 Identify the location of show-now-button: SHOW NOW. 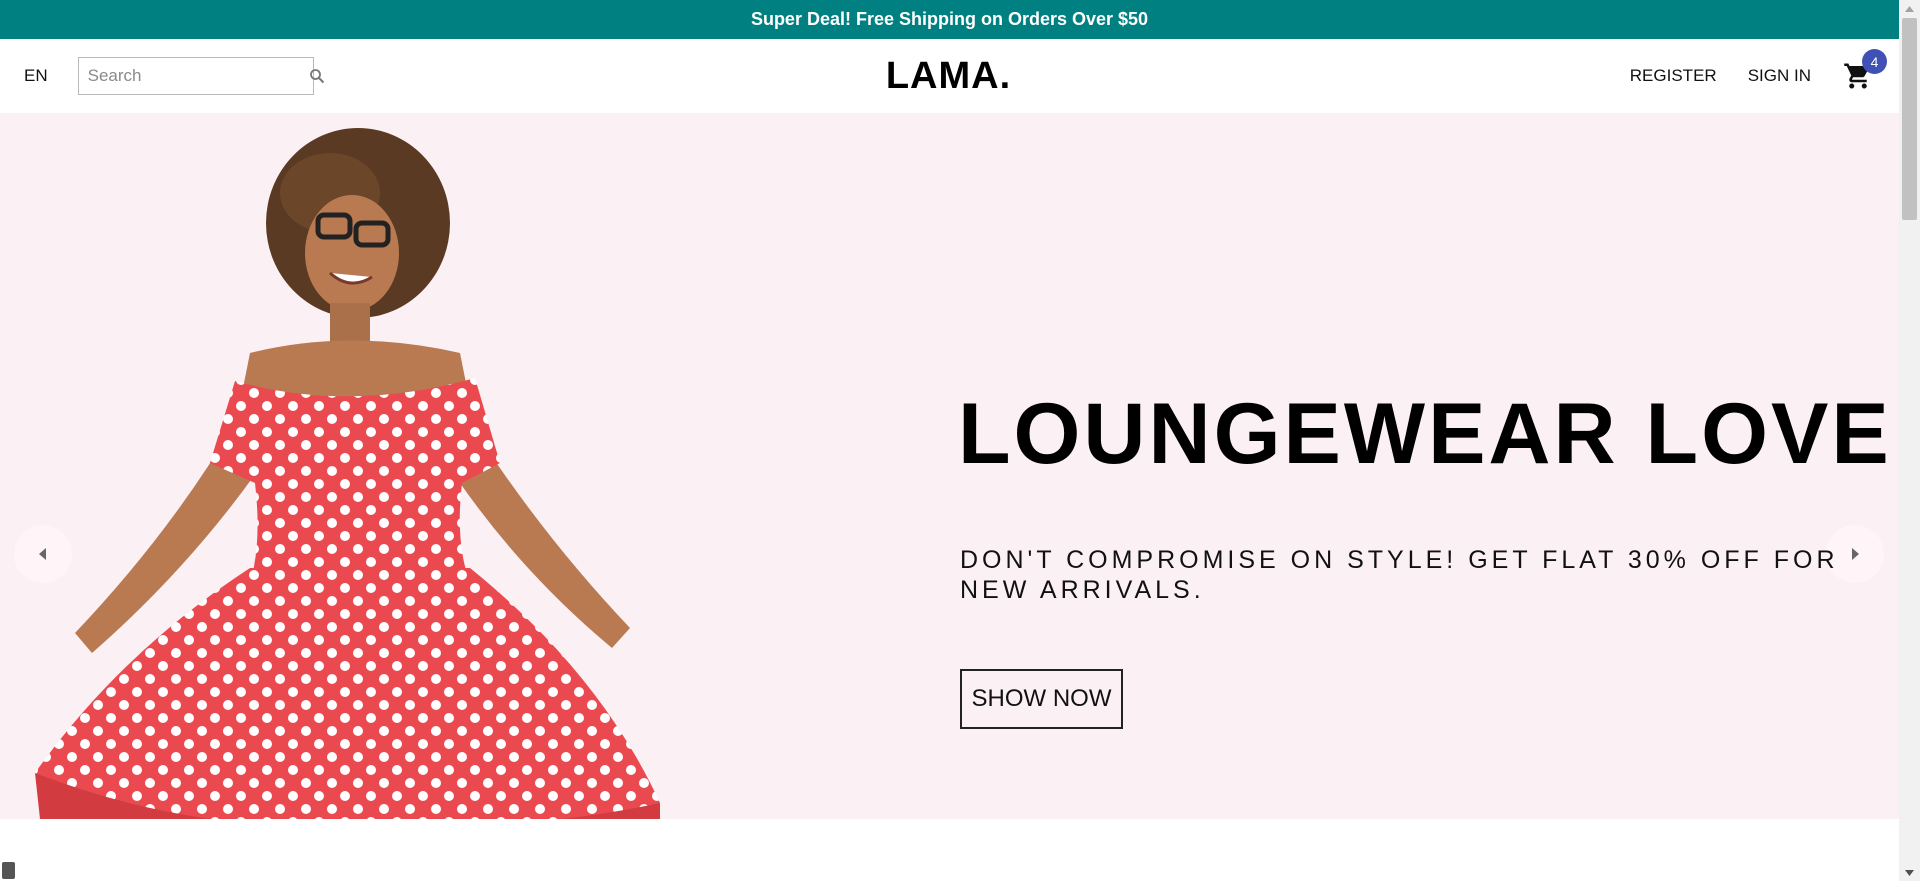
(1041, 699).